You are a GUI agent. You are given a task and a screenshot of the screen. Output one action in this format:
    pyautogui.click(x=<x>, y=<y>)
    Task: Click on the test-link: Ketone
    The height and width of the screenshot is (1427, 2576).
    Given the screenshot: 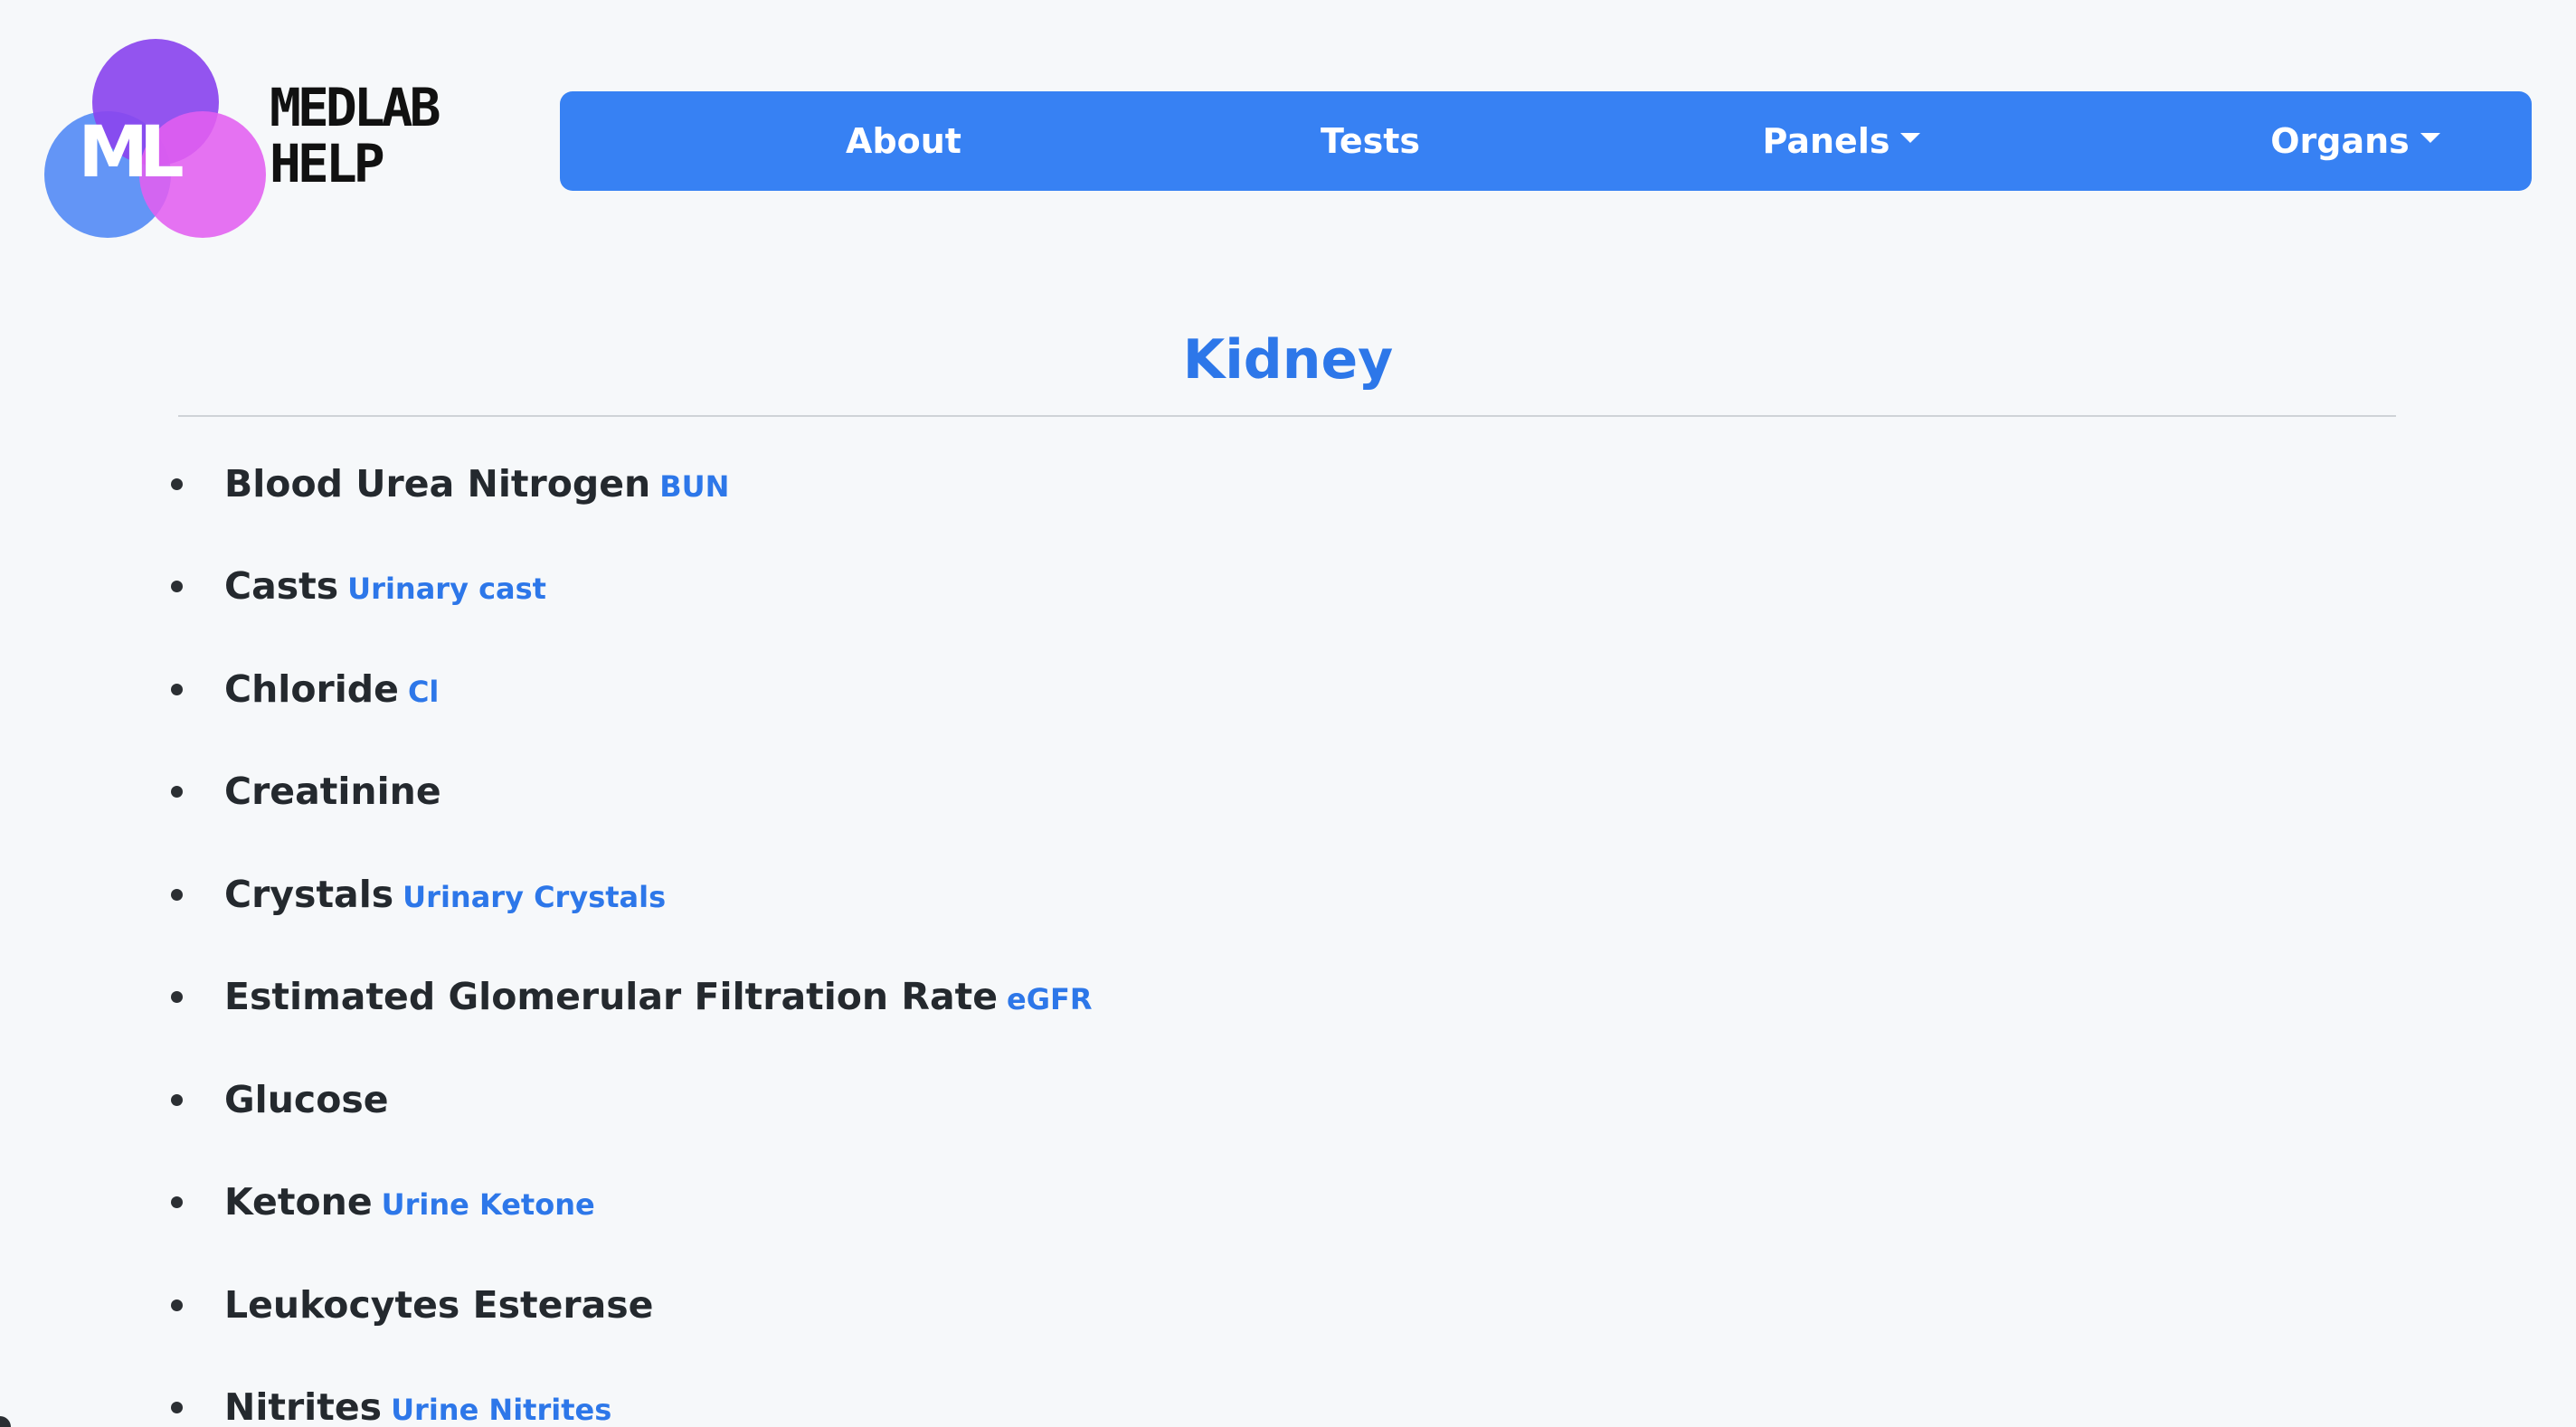 What is the action you would take?
    pyautogui.click(x=299, y=1202)
    